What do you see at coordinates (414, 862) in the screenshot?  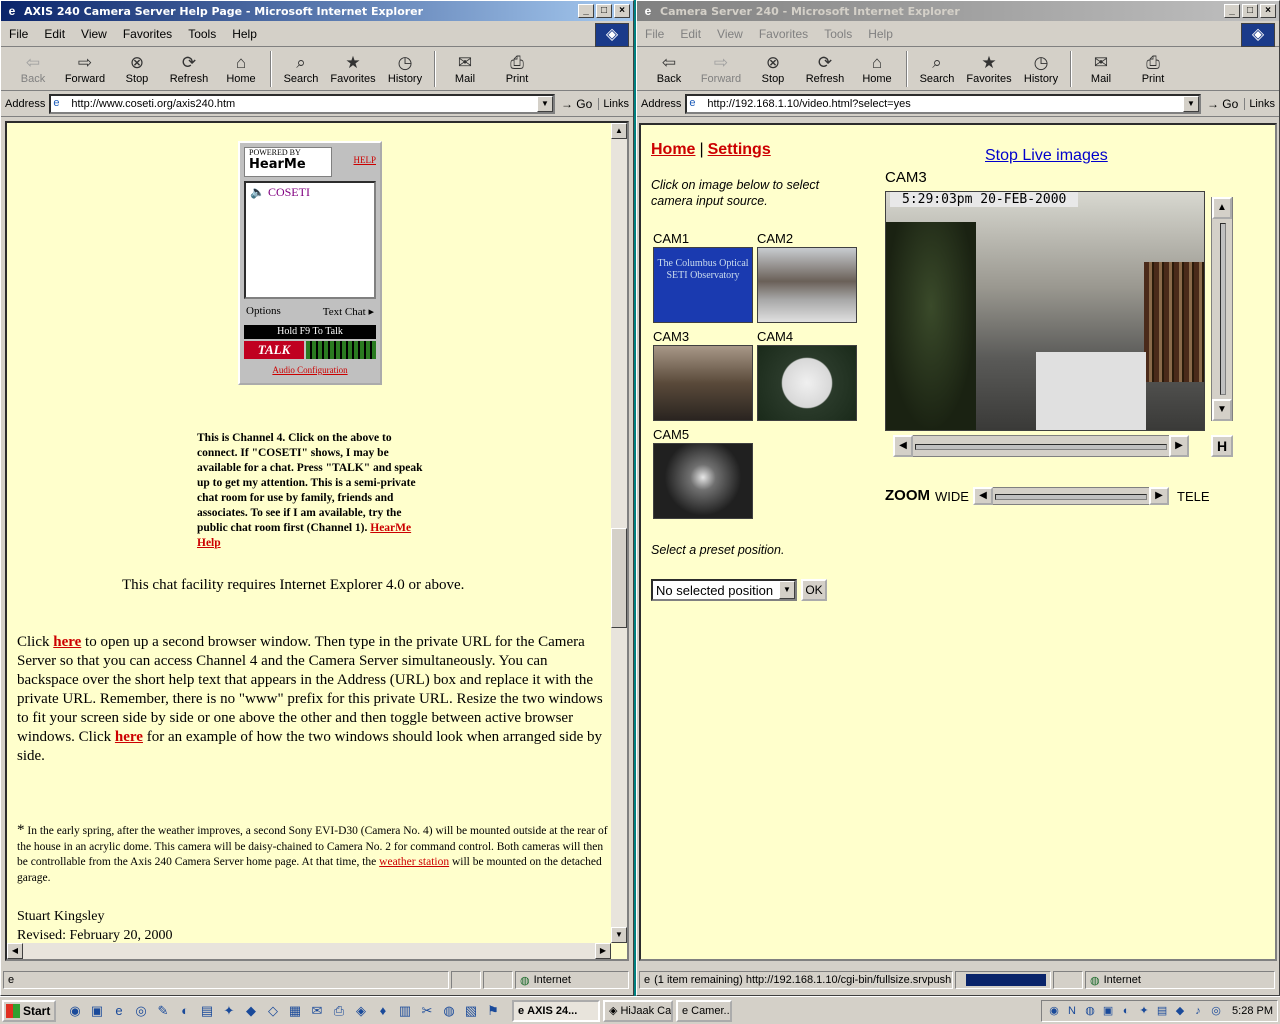 I see `weather-station-link: weather station` at bounding box center [414, 862].